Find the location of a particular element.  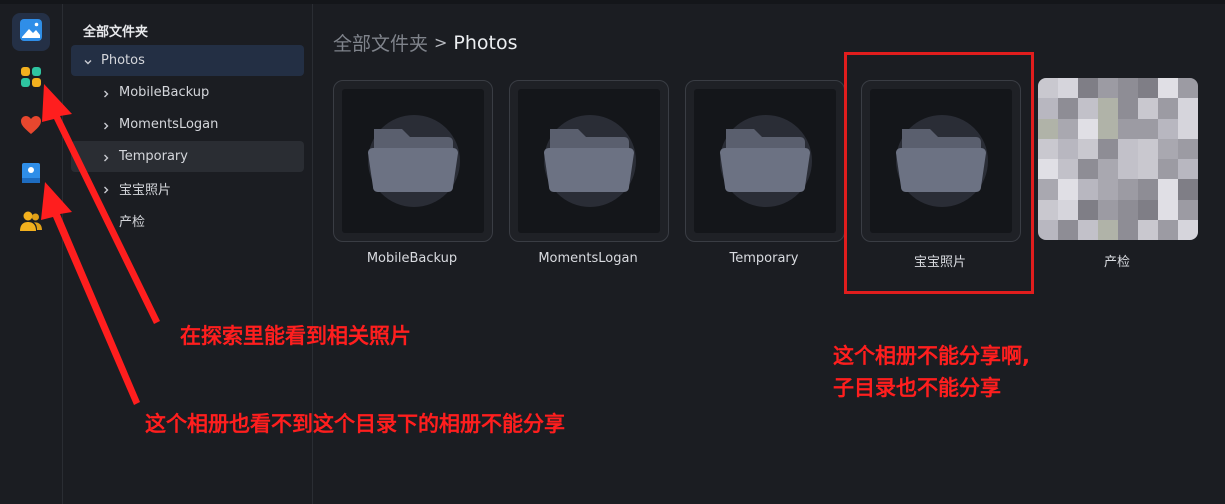

annotation-explore: 在探索里能看到相关照片 is located at coordinates (295, 336).